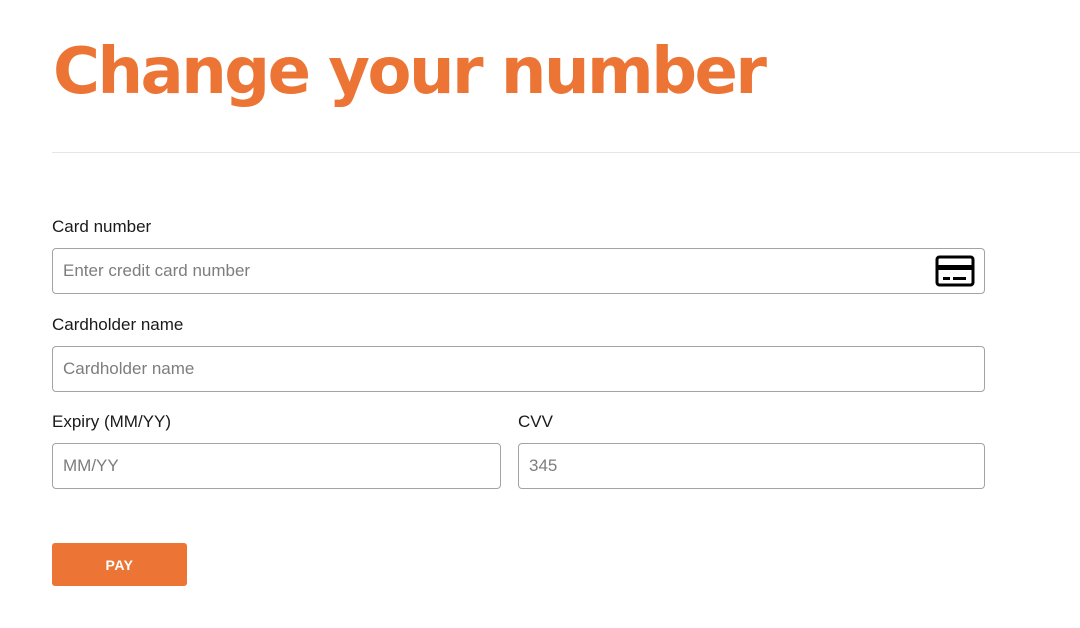 The image size is (1080, 628). I want to click on header-divider, so click(566, 152).